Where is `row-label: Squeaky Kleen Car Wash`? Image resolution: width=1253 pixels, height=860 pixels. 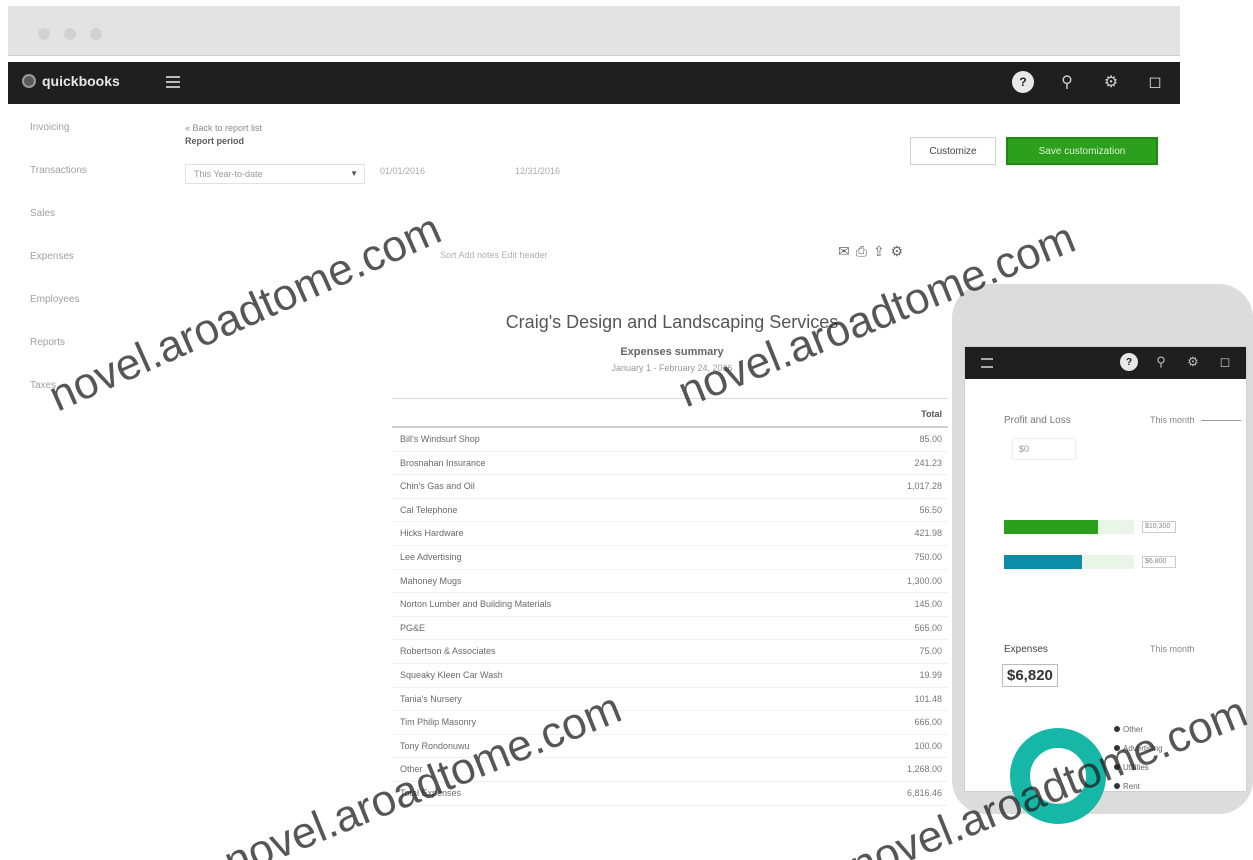
row-label: Squeaky Kleen Car Wash is located at coordinates (451, 674).